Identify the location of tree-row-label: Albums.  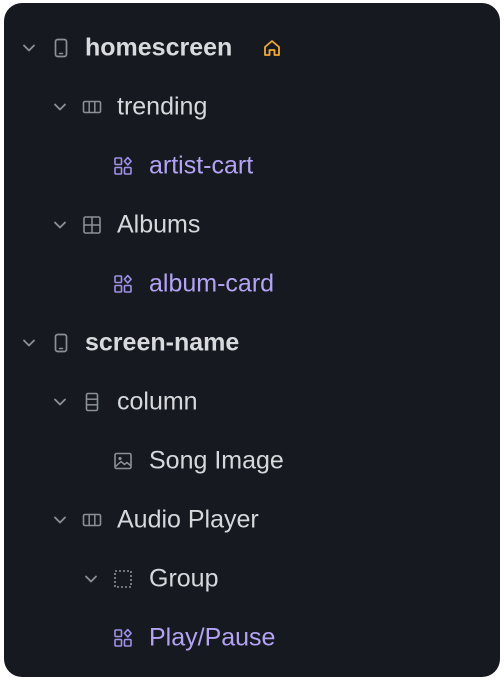
(159, 224).